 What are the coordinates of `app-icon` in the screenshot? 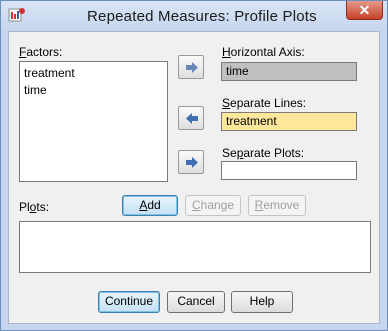 It's located at (16, 15).